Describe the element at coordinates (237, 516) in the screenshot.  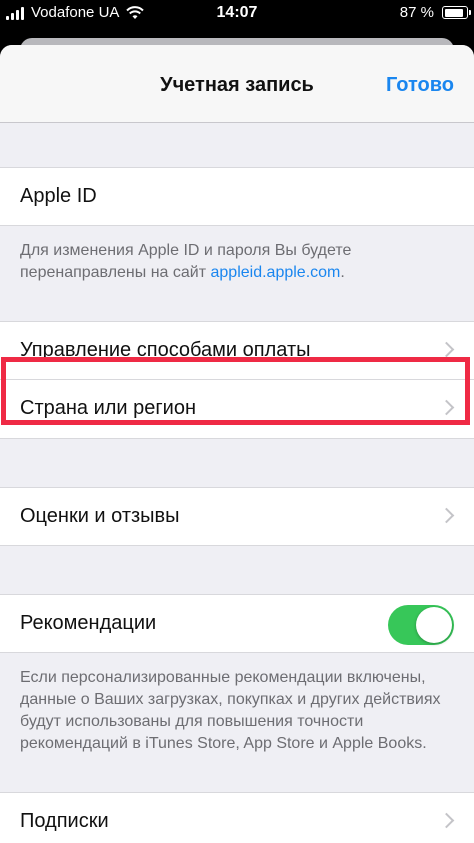
I see `ratings-reviews-cell: Оценки и отзывы` at that location.